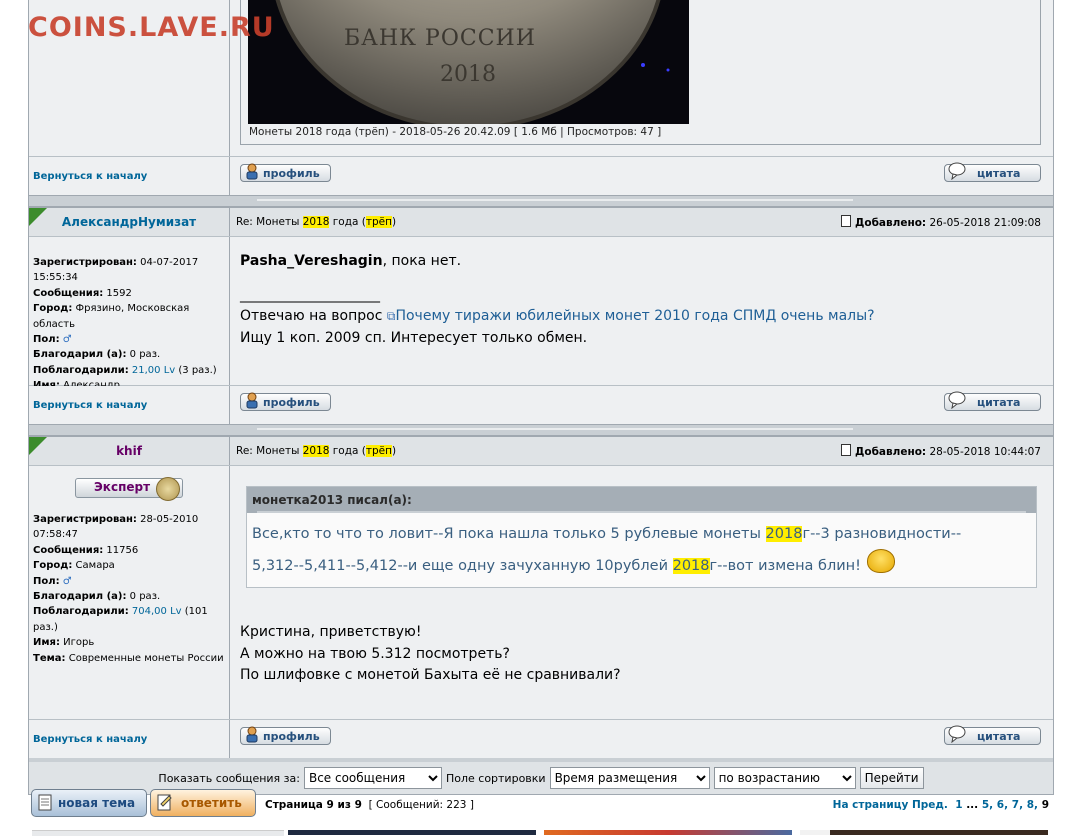 This screenshot has height=836, width=1080. What do you see at coordinates (629, 778) in the screenshot?
I see `sort-field-select: Время размещения` at bounding box center [629, 778].